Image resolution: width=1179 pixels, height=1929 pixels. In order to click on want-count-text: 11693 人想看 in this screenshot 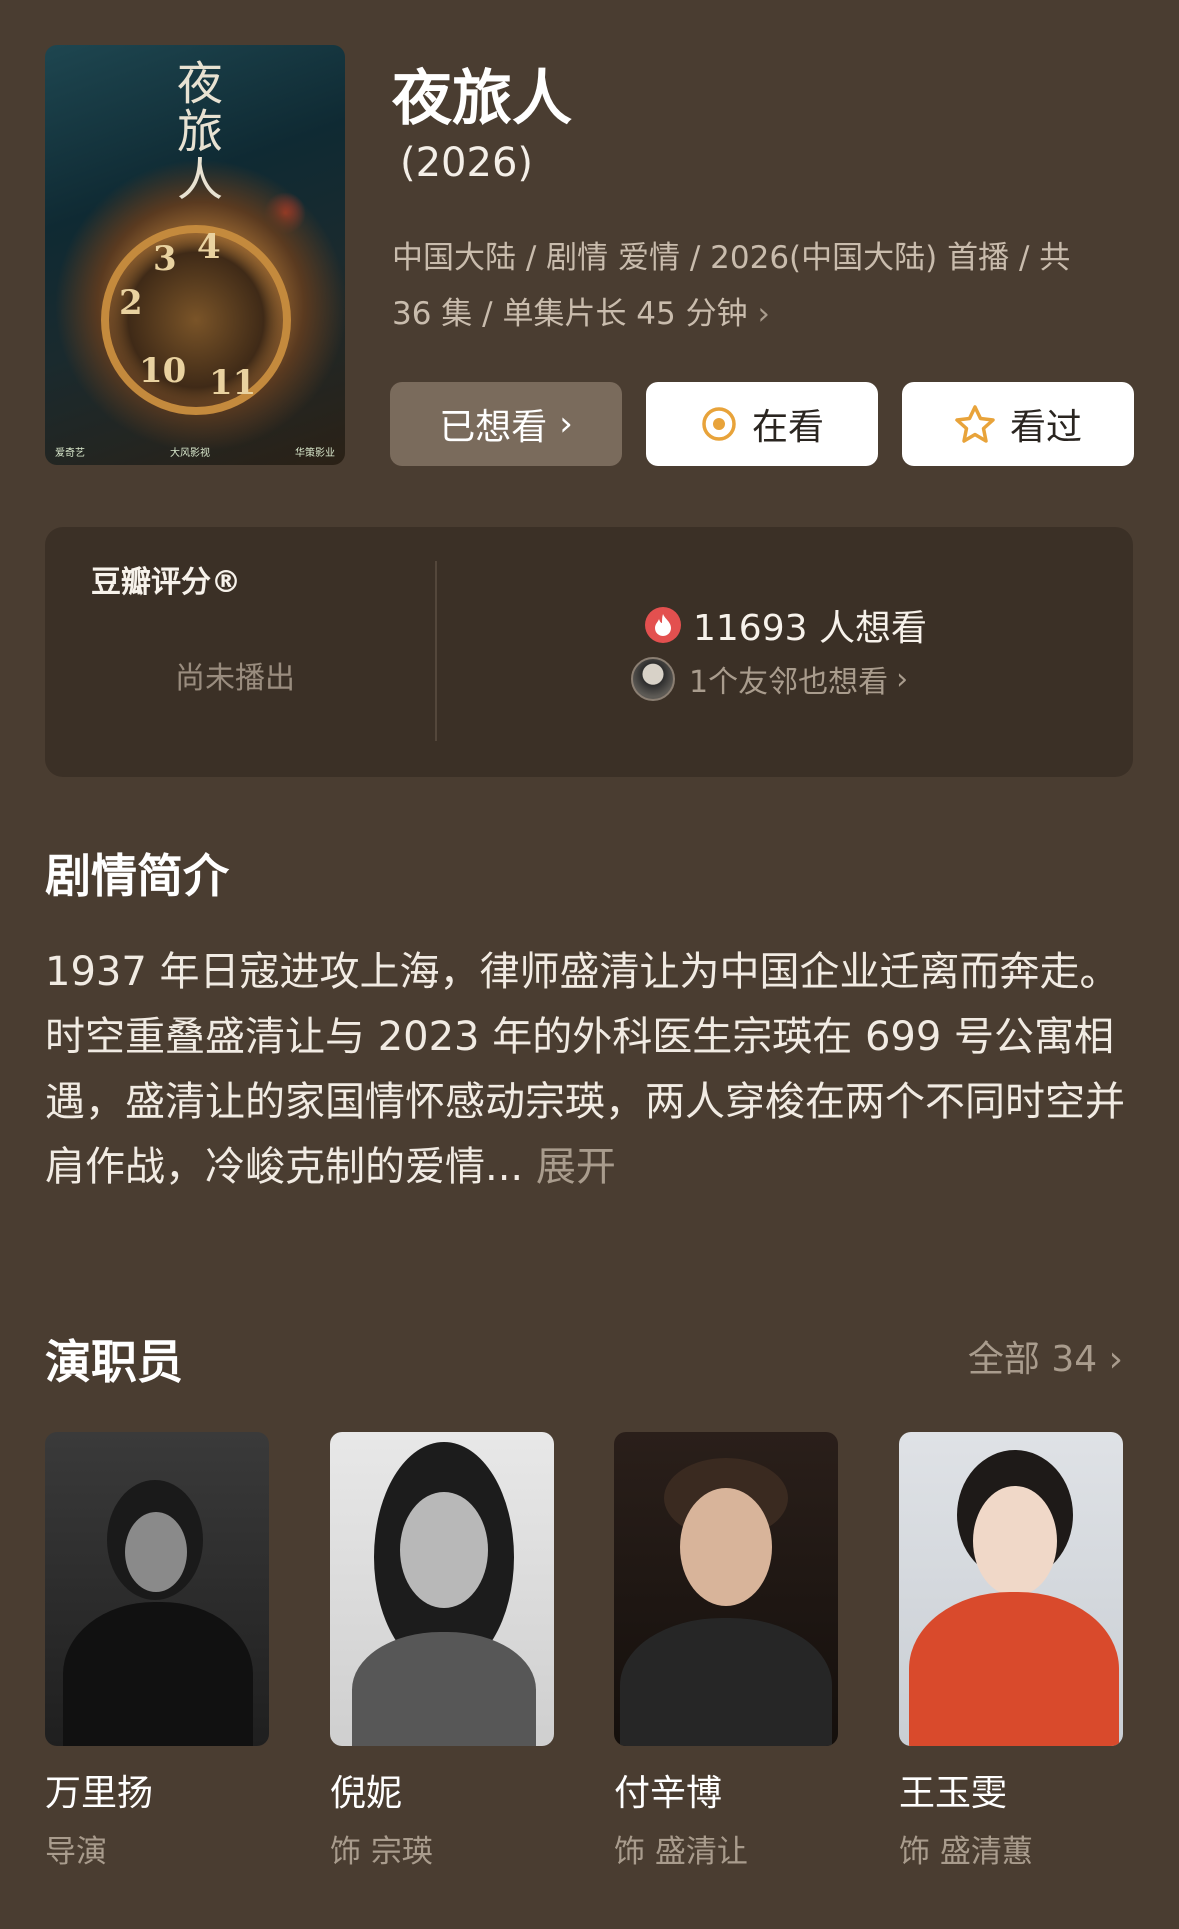, I will do `click(810, 628)`.